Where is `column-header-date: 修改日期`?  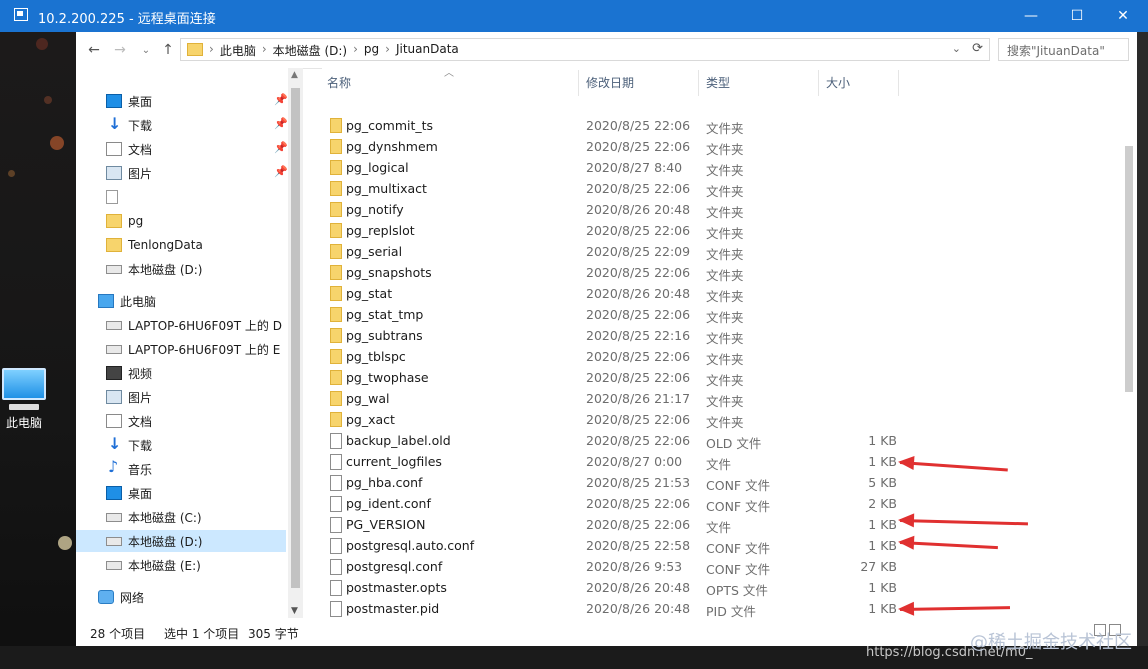 column-header-date: 修改日期 is located at coordinates (610, 82).